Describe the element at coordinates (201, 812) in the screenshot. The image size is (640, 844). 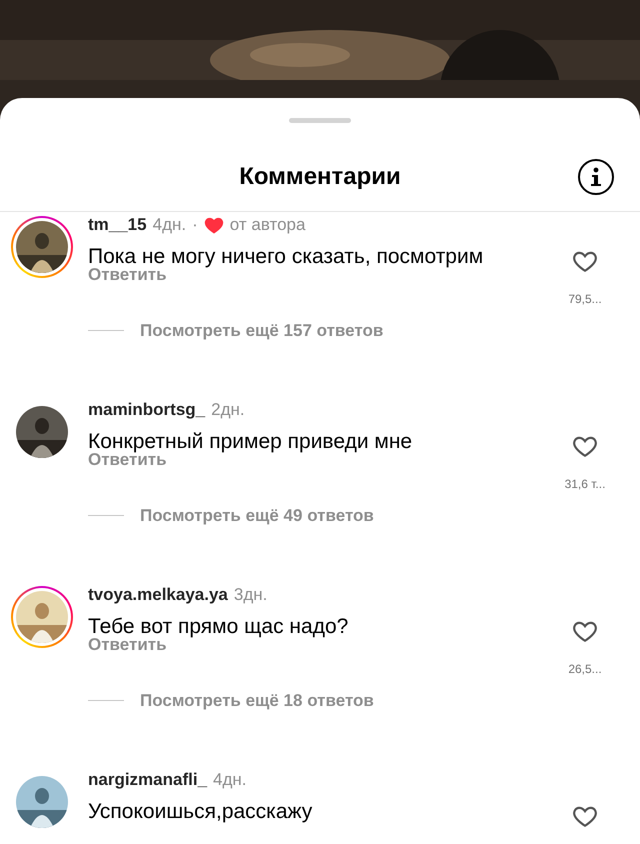
I see `comment-text: Успокоишься,расскажу` at that location.